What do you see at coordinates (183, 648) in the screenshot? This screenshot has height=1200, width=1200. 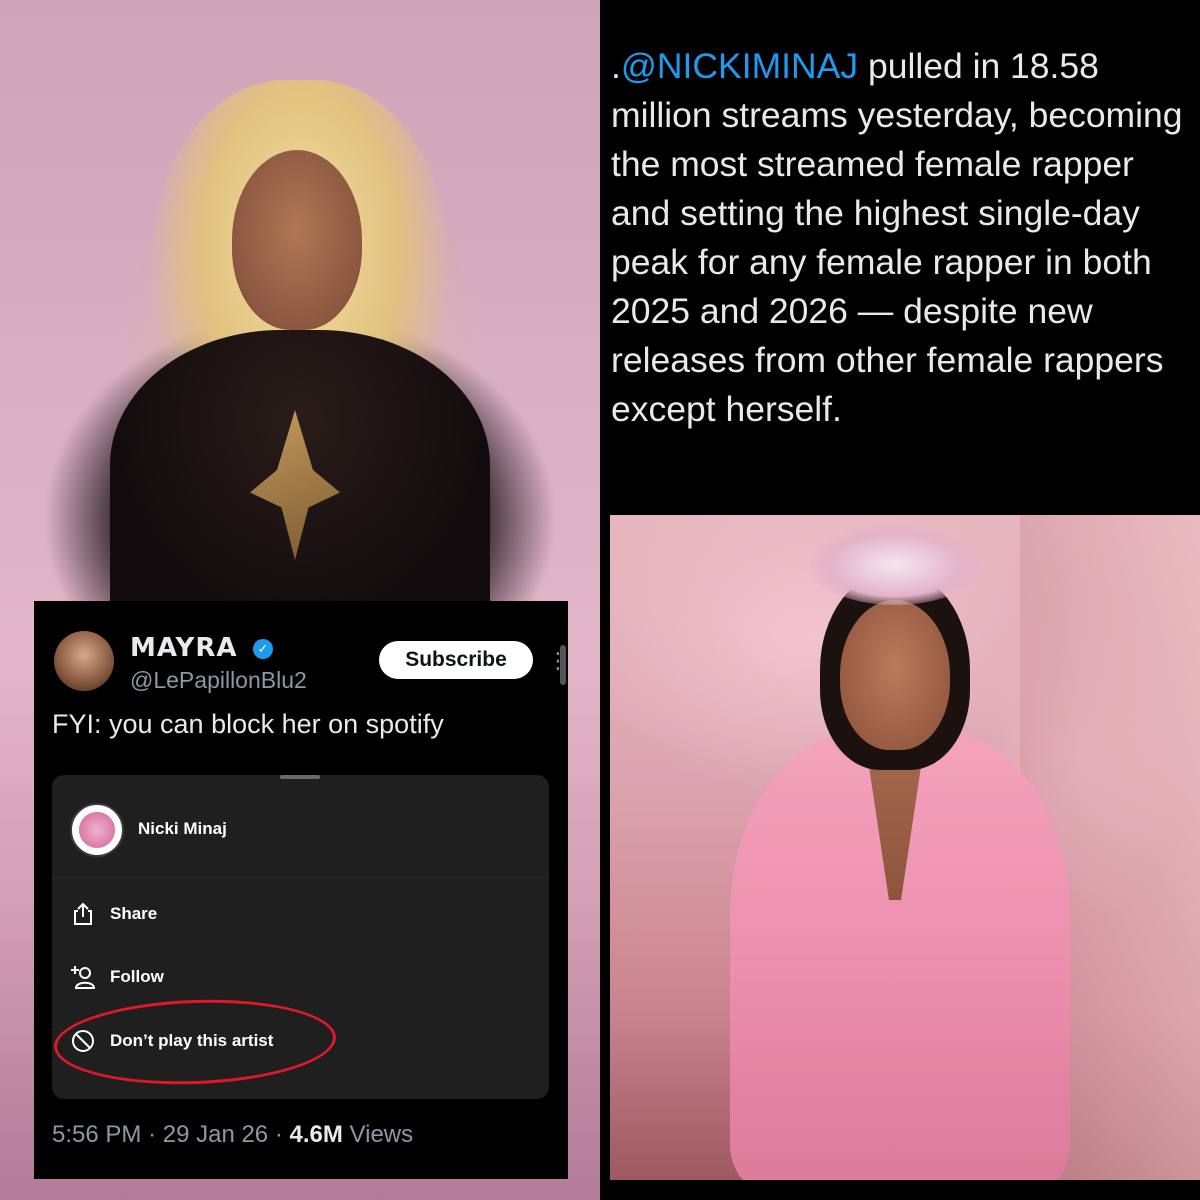 I see `author-name: MAYRA` at bounding box center [183, 648].